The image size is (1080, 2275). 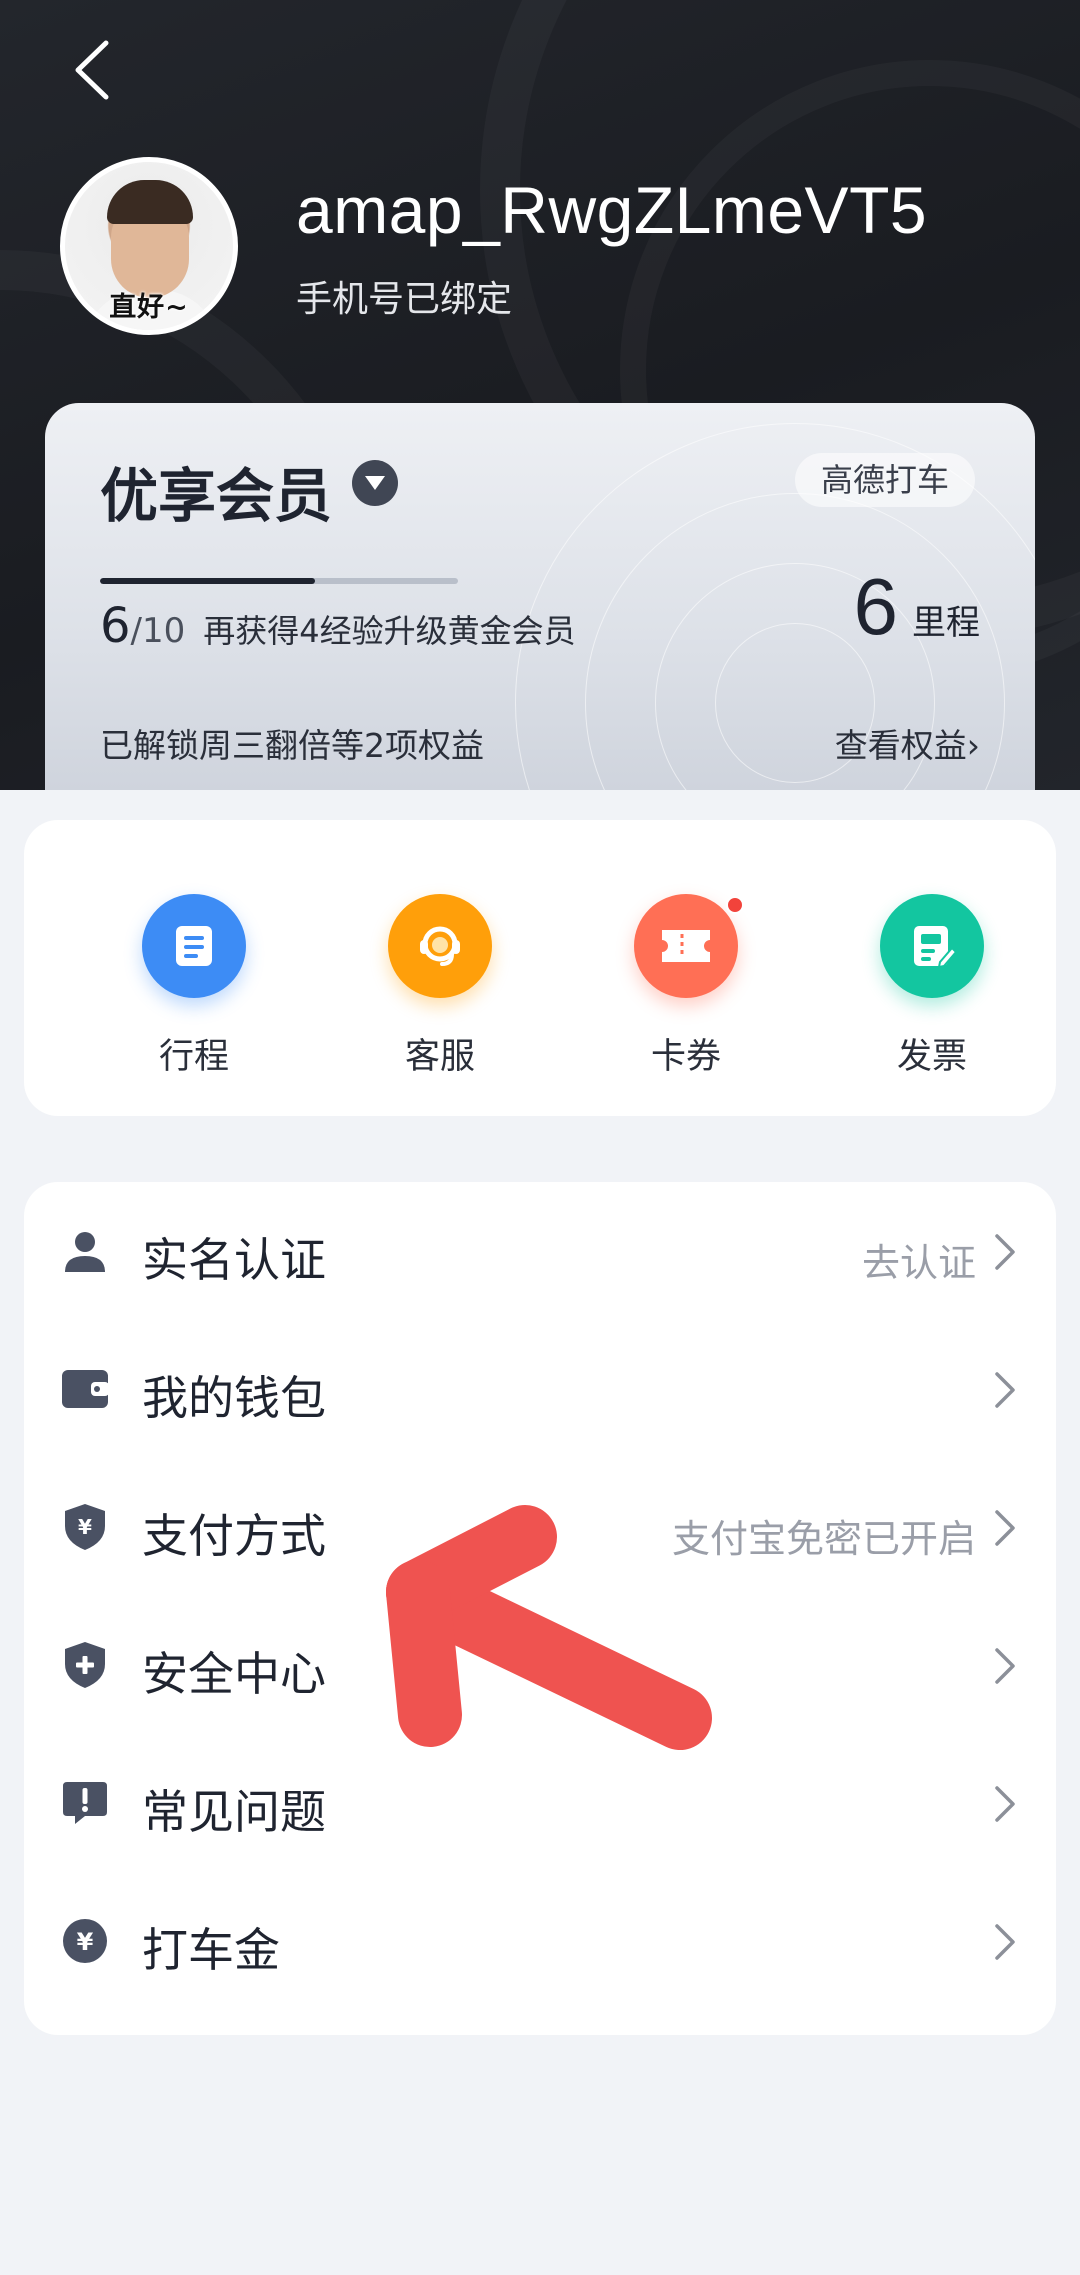 What do you see at coordinates (540, 1665) in the screenshot?
I see `menu-row-security-center: 安全中心` at bounding box center [540, 1665].